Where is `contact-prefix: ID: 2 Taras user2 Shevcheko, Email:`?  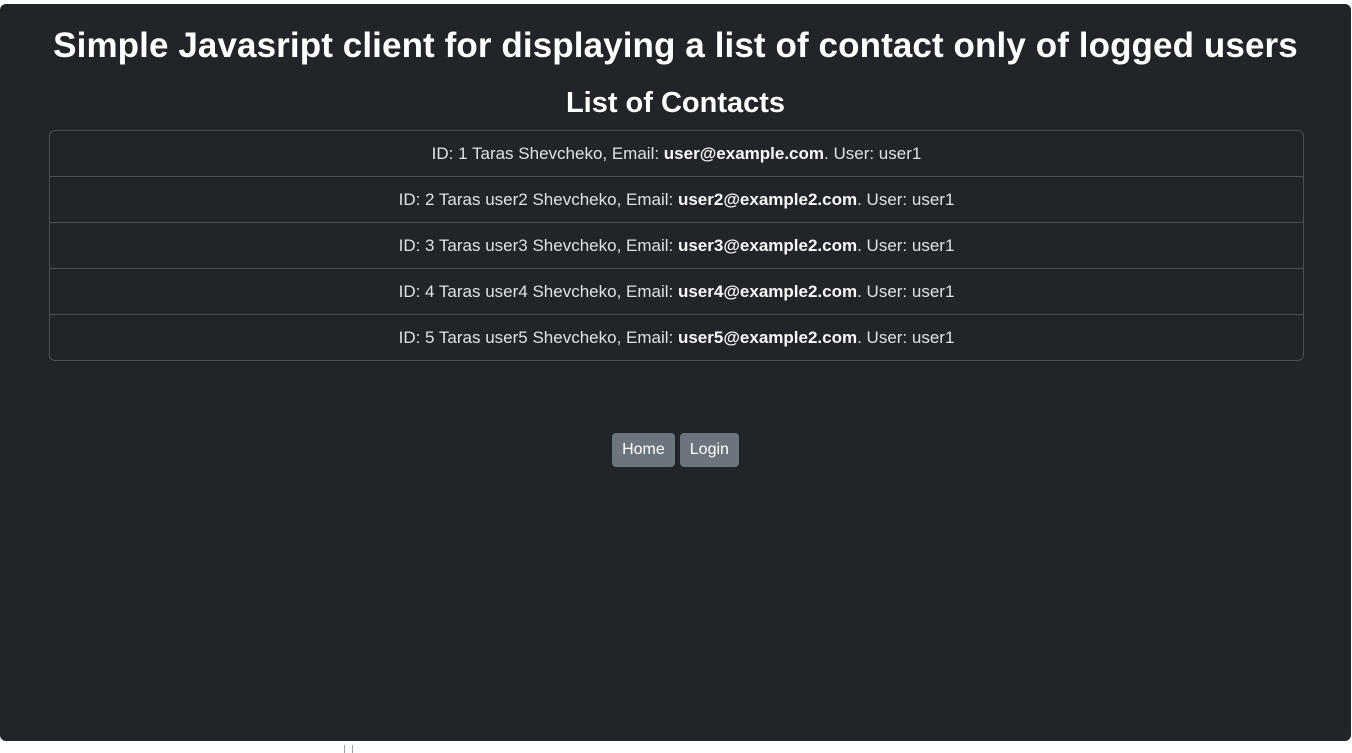
contact-prefix: ID: 2 Taras user2 Shevcheko, Email: is located at coordinates (538, 199).